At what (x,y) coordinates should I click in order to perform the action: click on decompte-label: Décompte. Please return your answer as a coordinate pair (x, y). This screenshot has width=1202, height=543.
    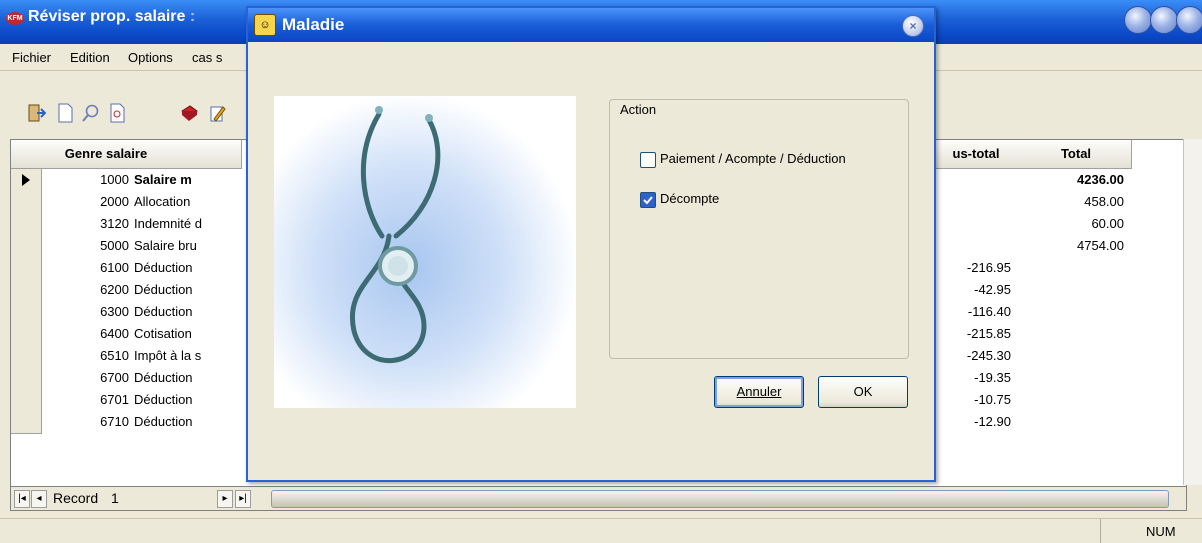
    Looking at the image, I should click on (690, 198).